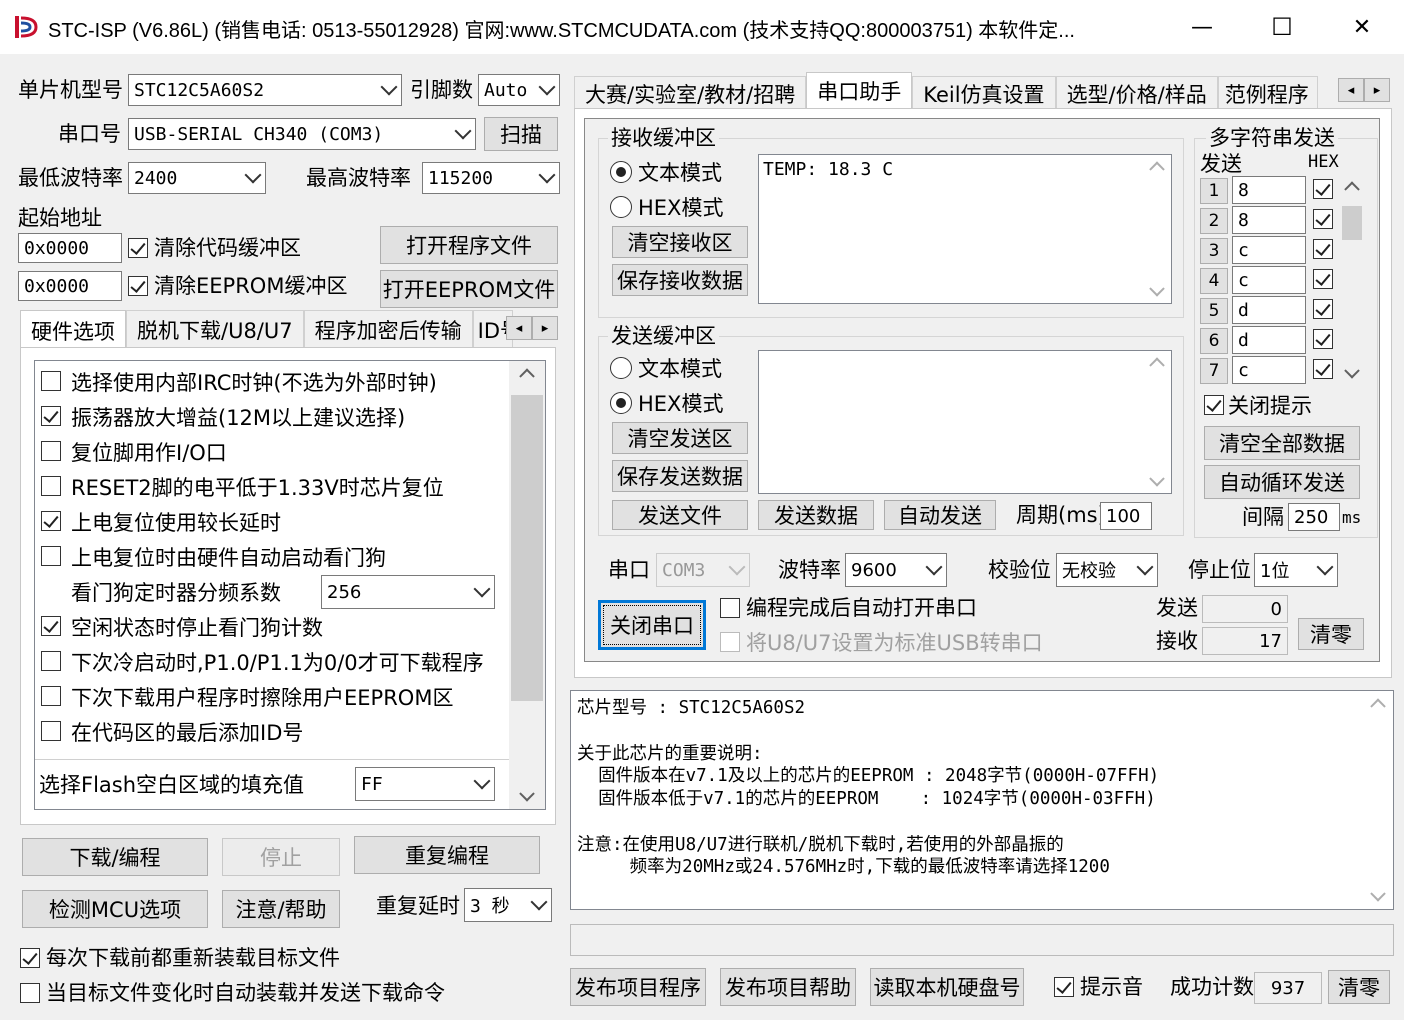 This screenshot has width=1404, height=1020. Describe the element at coordinates (1214, 405) in the screenshot. I see `close-hint-checkbox` at that location.